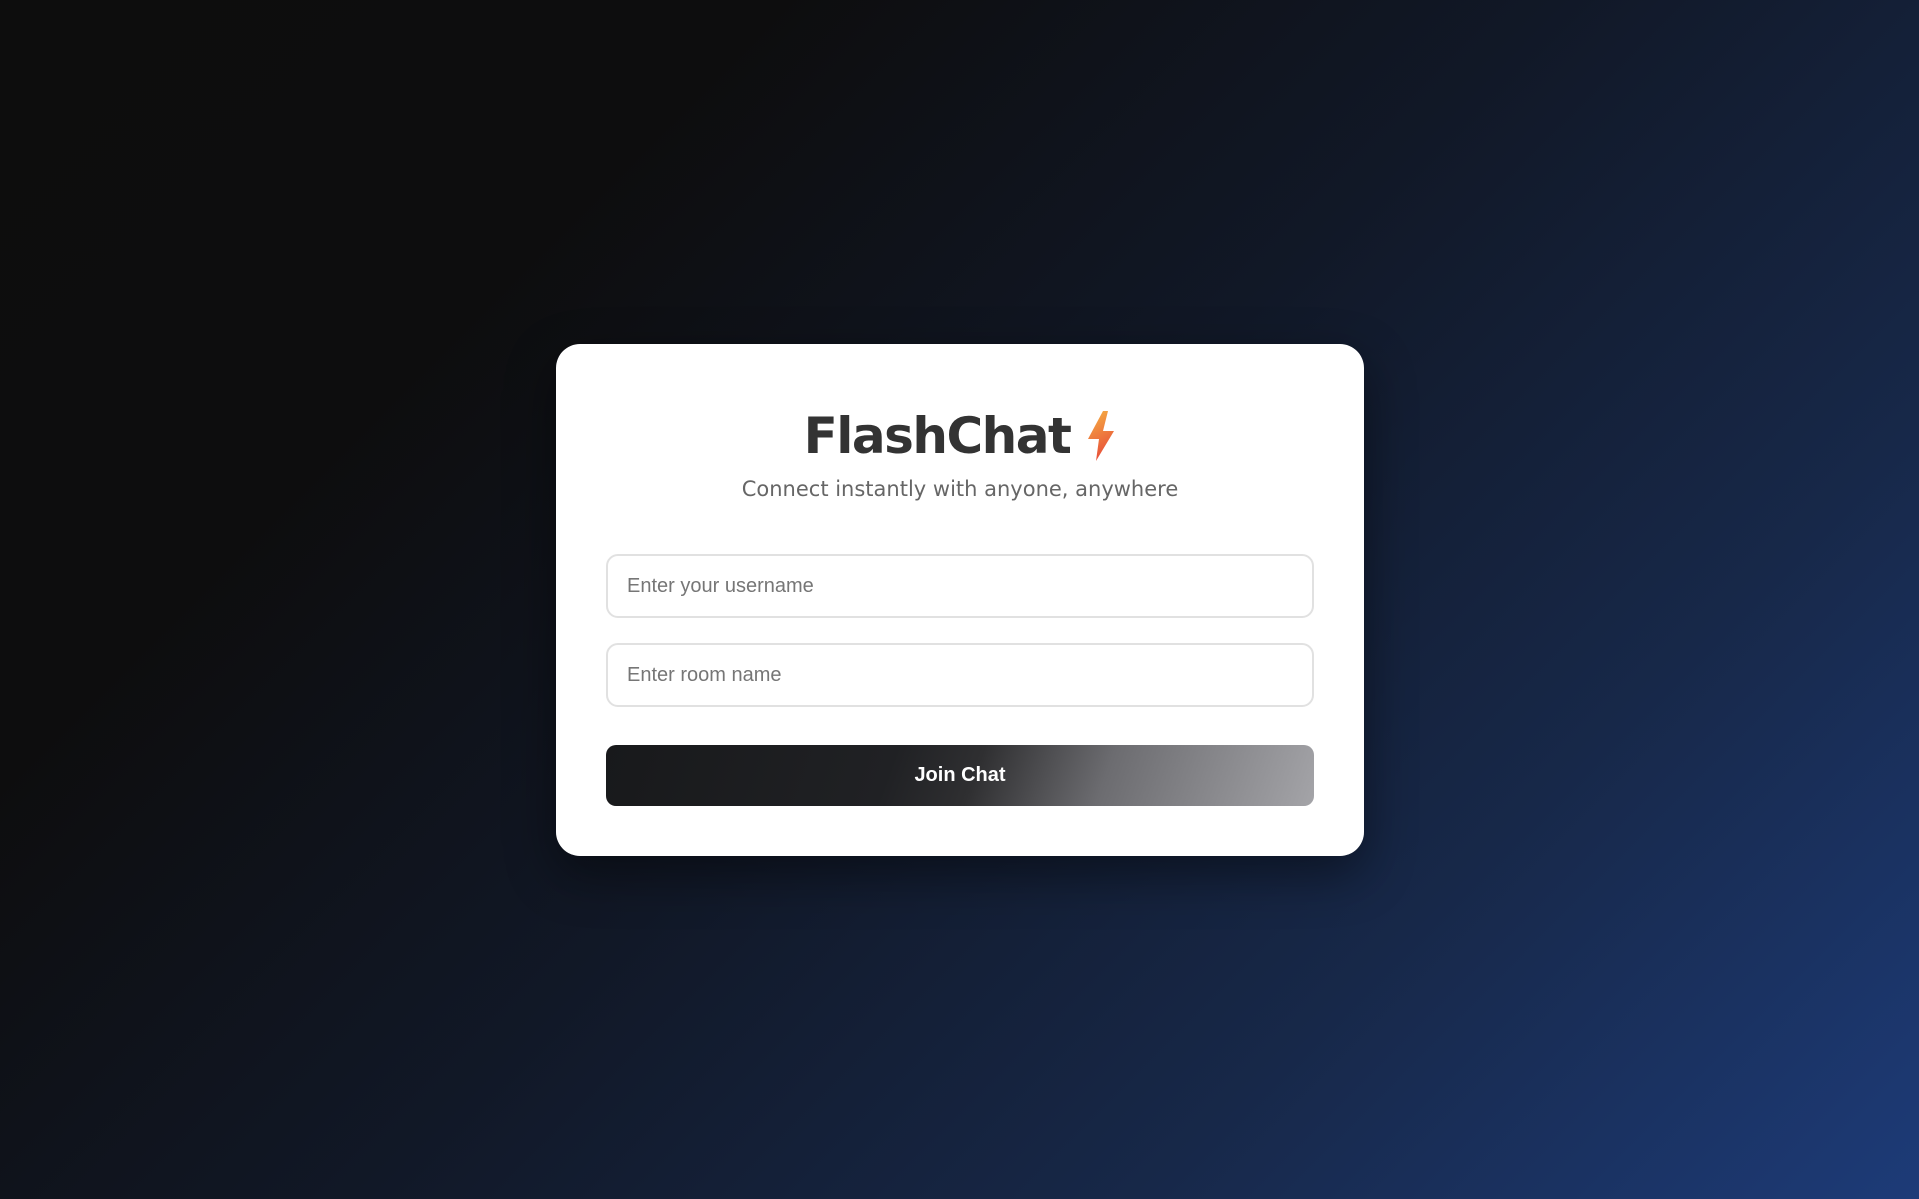 The height and width of the screenshot is (1199, 1919). I want to click on join-chat-button: Join Chat, so click(960, 775).